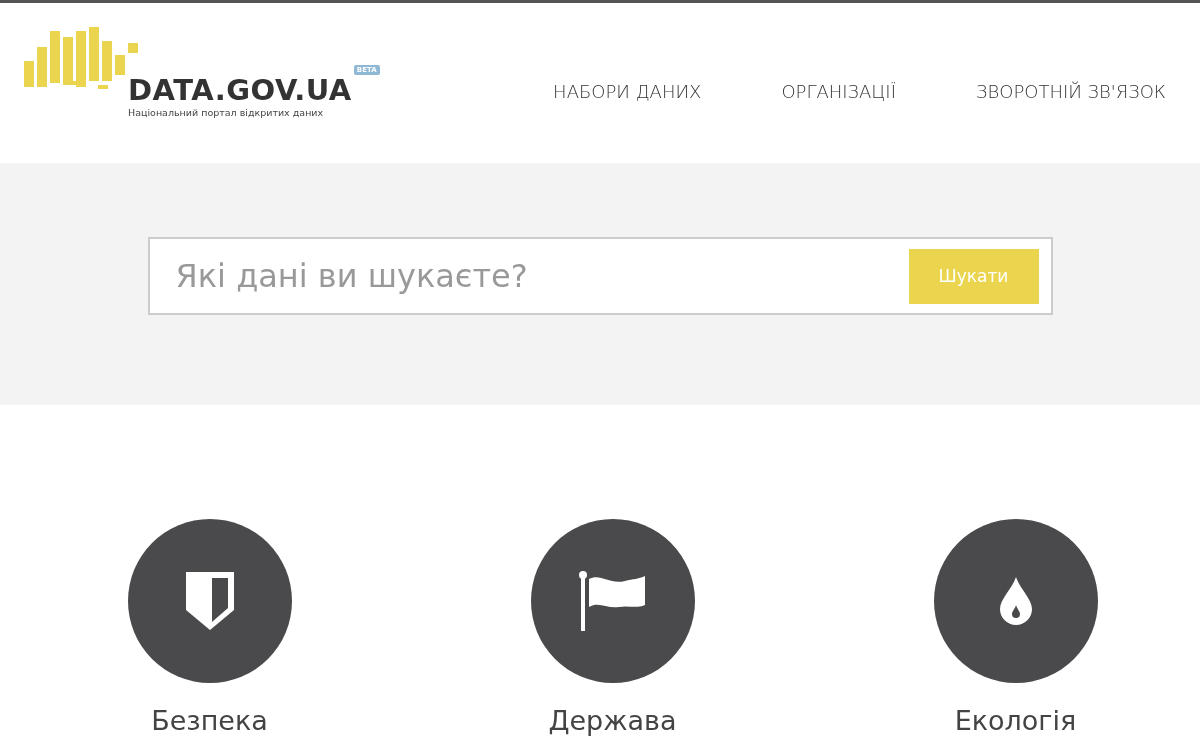 Image resolution: width=1200 pixels, height=746 pixels. What do you see at coordinates (612, 720) in the screenshot?
I see `category-label: Держава` at bounding box center [612, 720].